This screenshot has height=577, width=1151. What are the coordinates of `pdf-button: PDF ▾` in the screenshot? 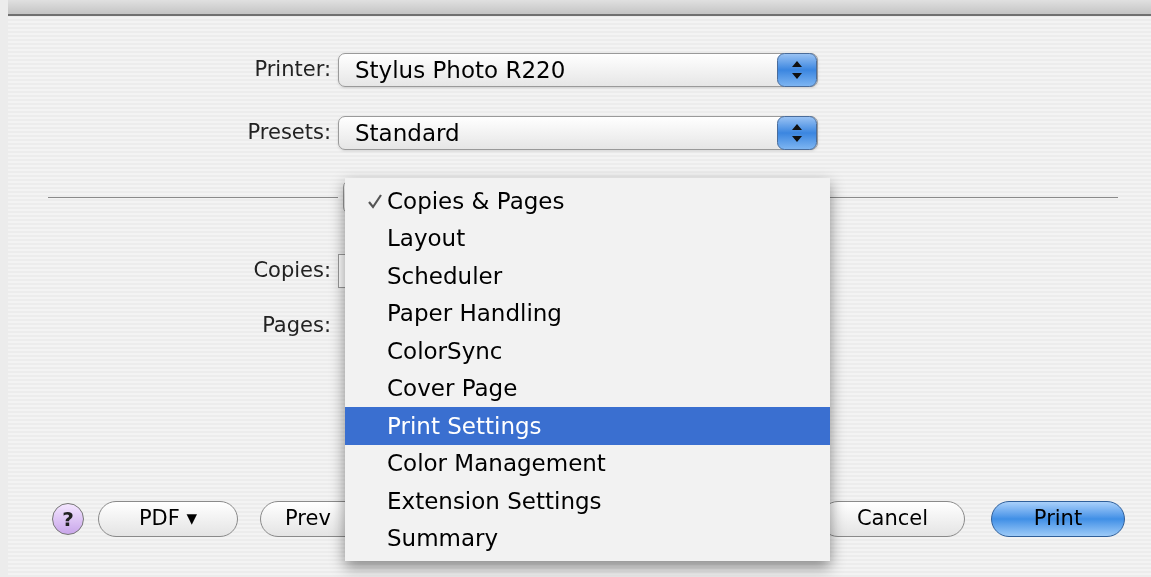 It's located at (168, 519).